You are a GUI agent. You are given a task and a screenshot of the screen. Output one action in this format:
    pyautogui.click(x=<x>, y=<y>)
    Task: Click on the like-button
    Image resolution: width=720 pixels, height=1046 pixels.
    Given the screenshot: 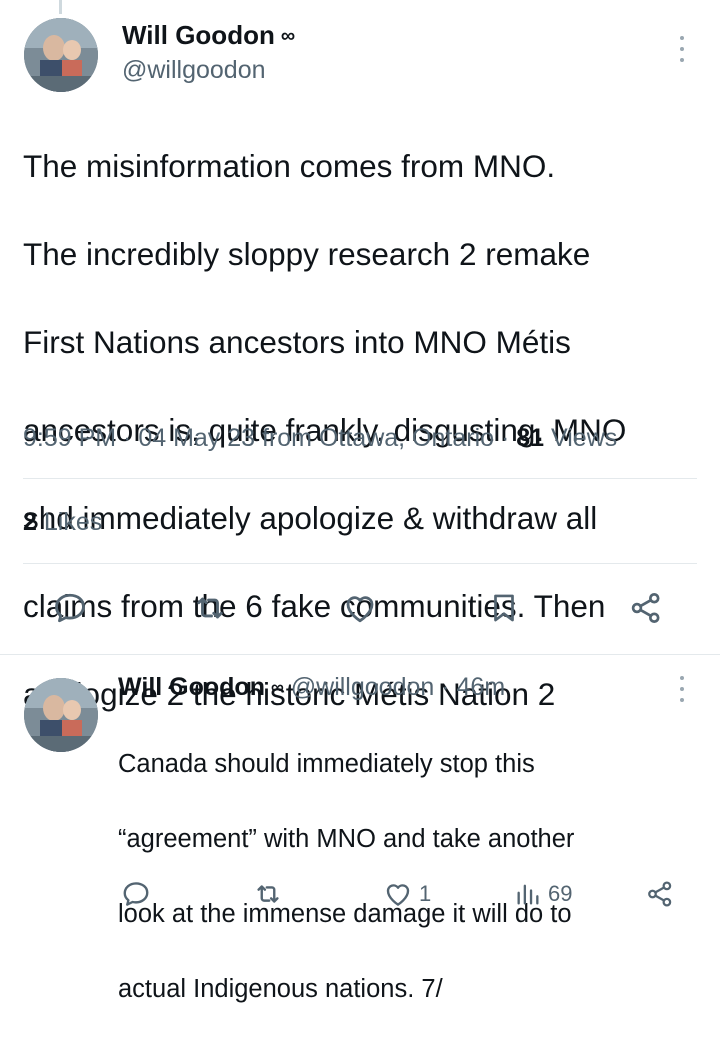 What is the action you would take?
    pyautogui.click(x=360, y=608)
    